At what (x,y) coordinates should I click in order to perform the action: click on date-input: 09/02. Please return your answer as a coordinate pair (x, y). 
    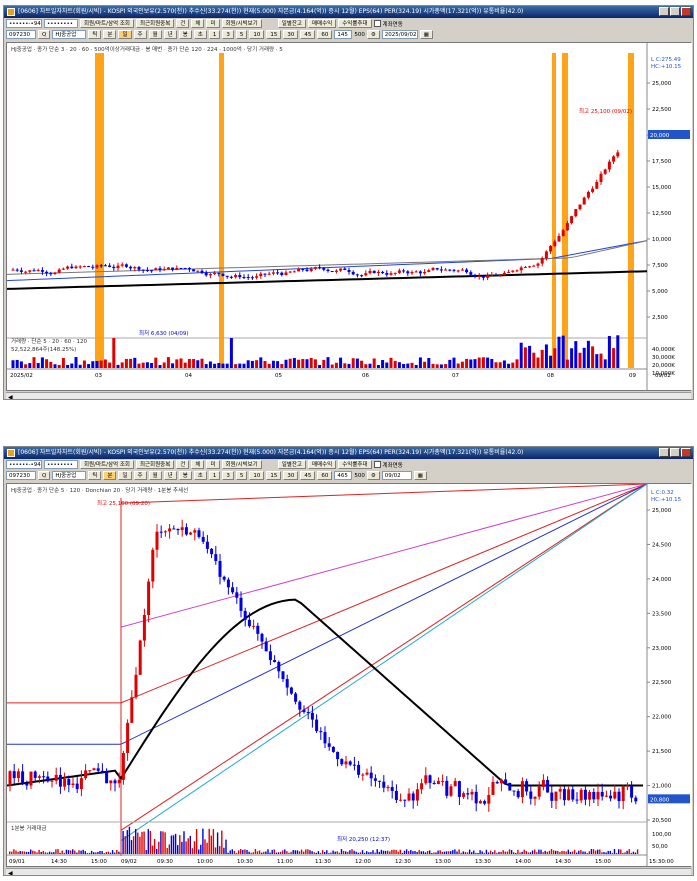
    Looking at the image, I should click on (396, 475).